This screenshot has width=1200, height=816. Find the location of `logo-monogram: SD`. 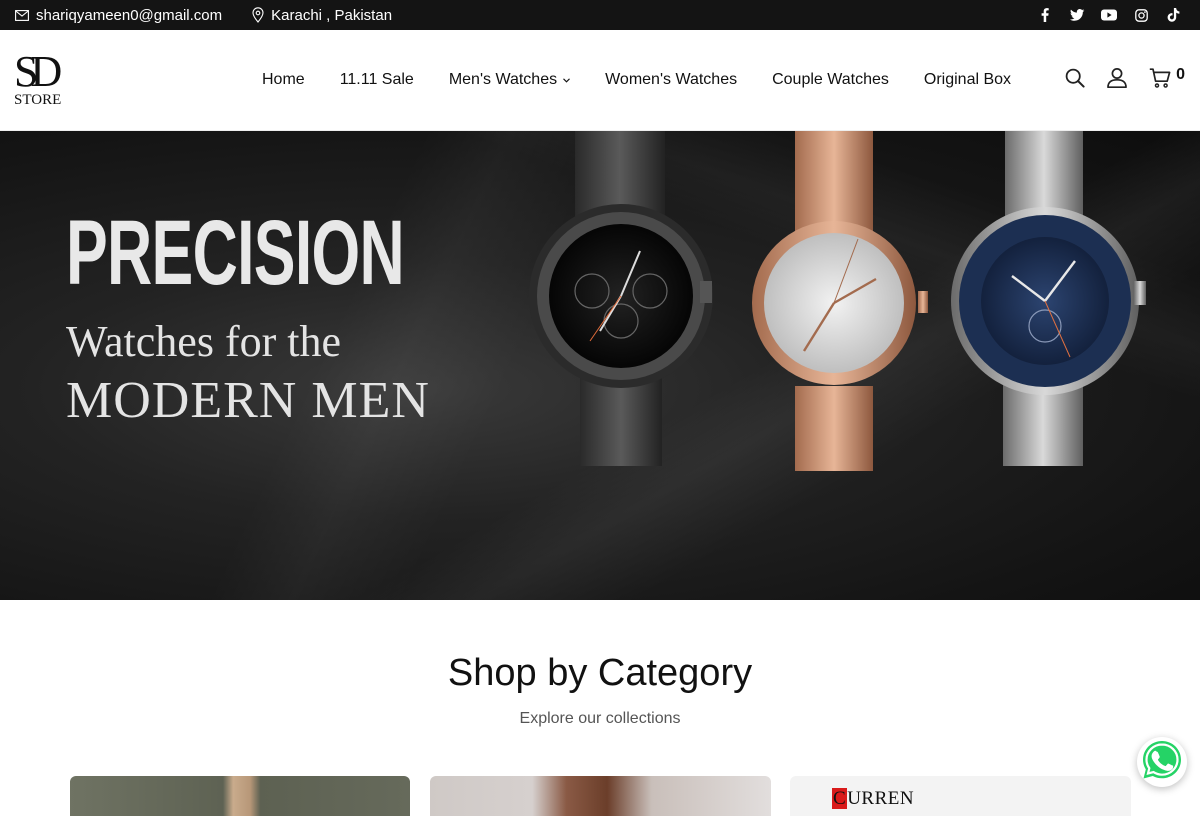

logo-monogram: SD is located at coordinates (38, 71).